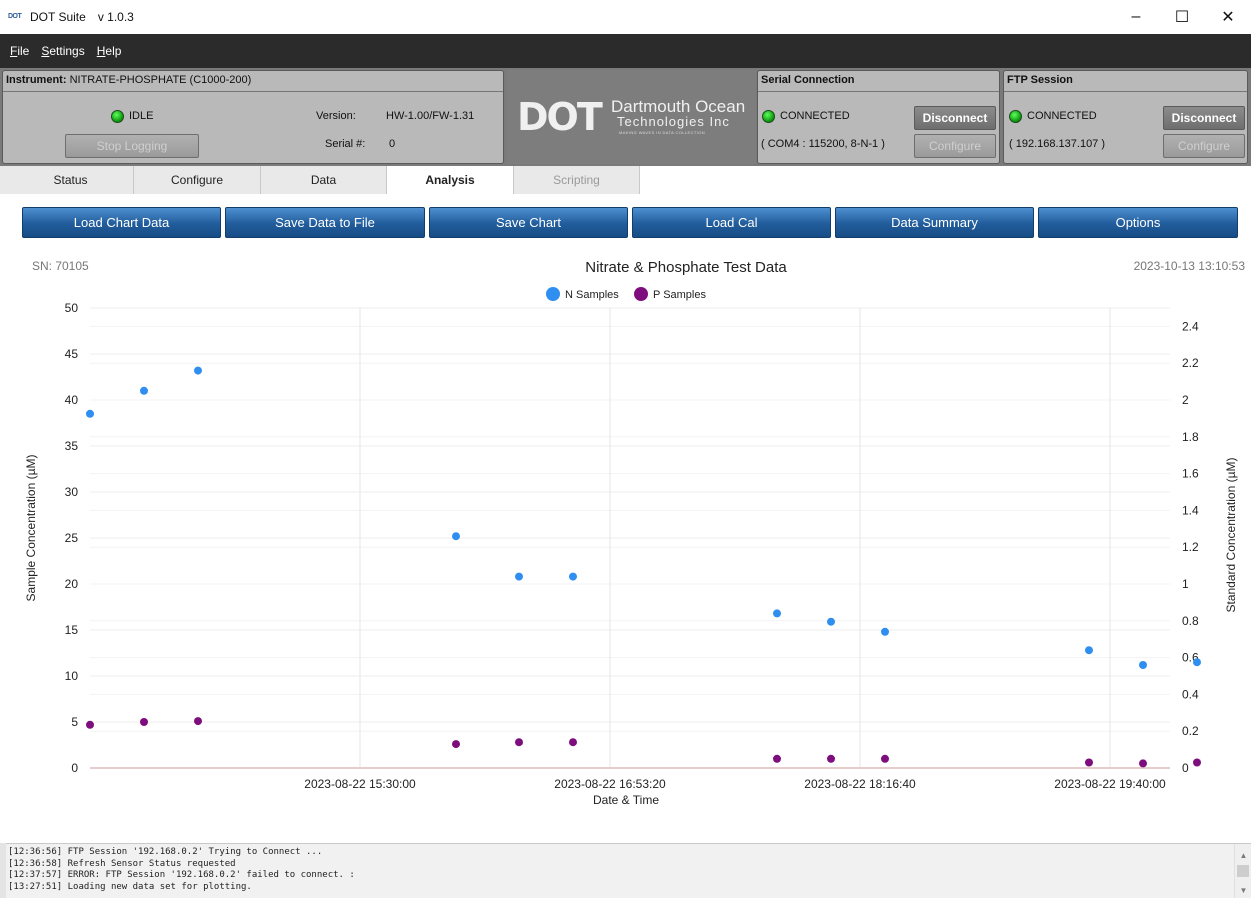 Image resolution: width=1251 pixels, height=898 pixels. I want to click on chart-legend: N Samples P Samples, so click(626, 294).